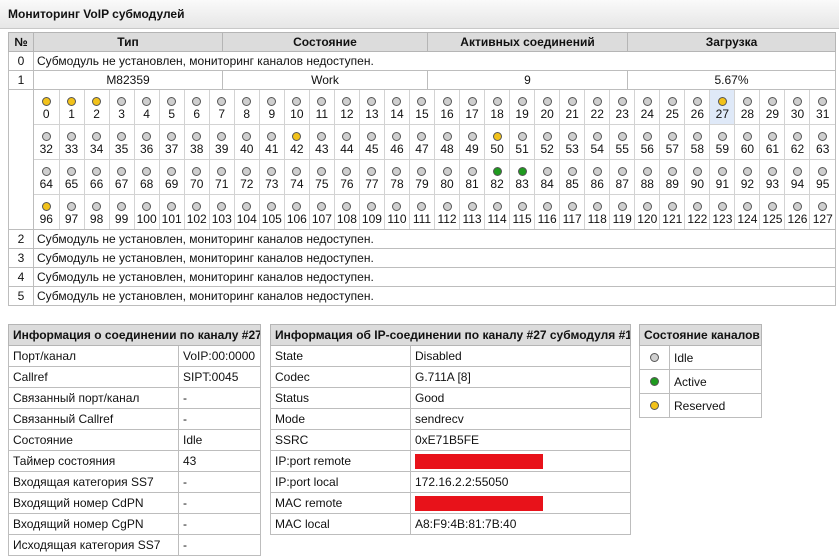 The width and height of the screenshot is (839, 556). I want to click on channel-71: 71, so click(222, 177).